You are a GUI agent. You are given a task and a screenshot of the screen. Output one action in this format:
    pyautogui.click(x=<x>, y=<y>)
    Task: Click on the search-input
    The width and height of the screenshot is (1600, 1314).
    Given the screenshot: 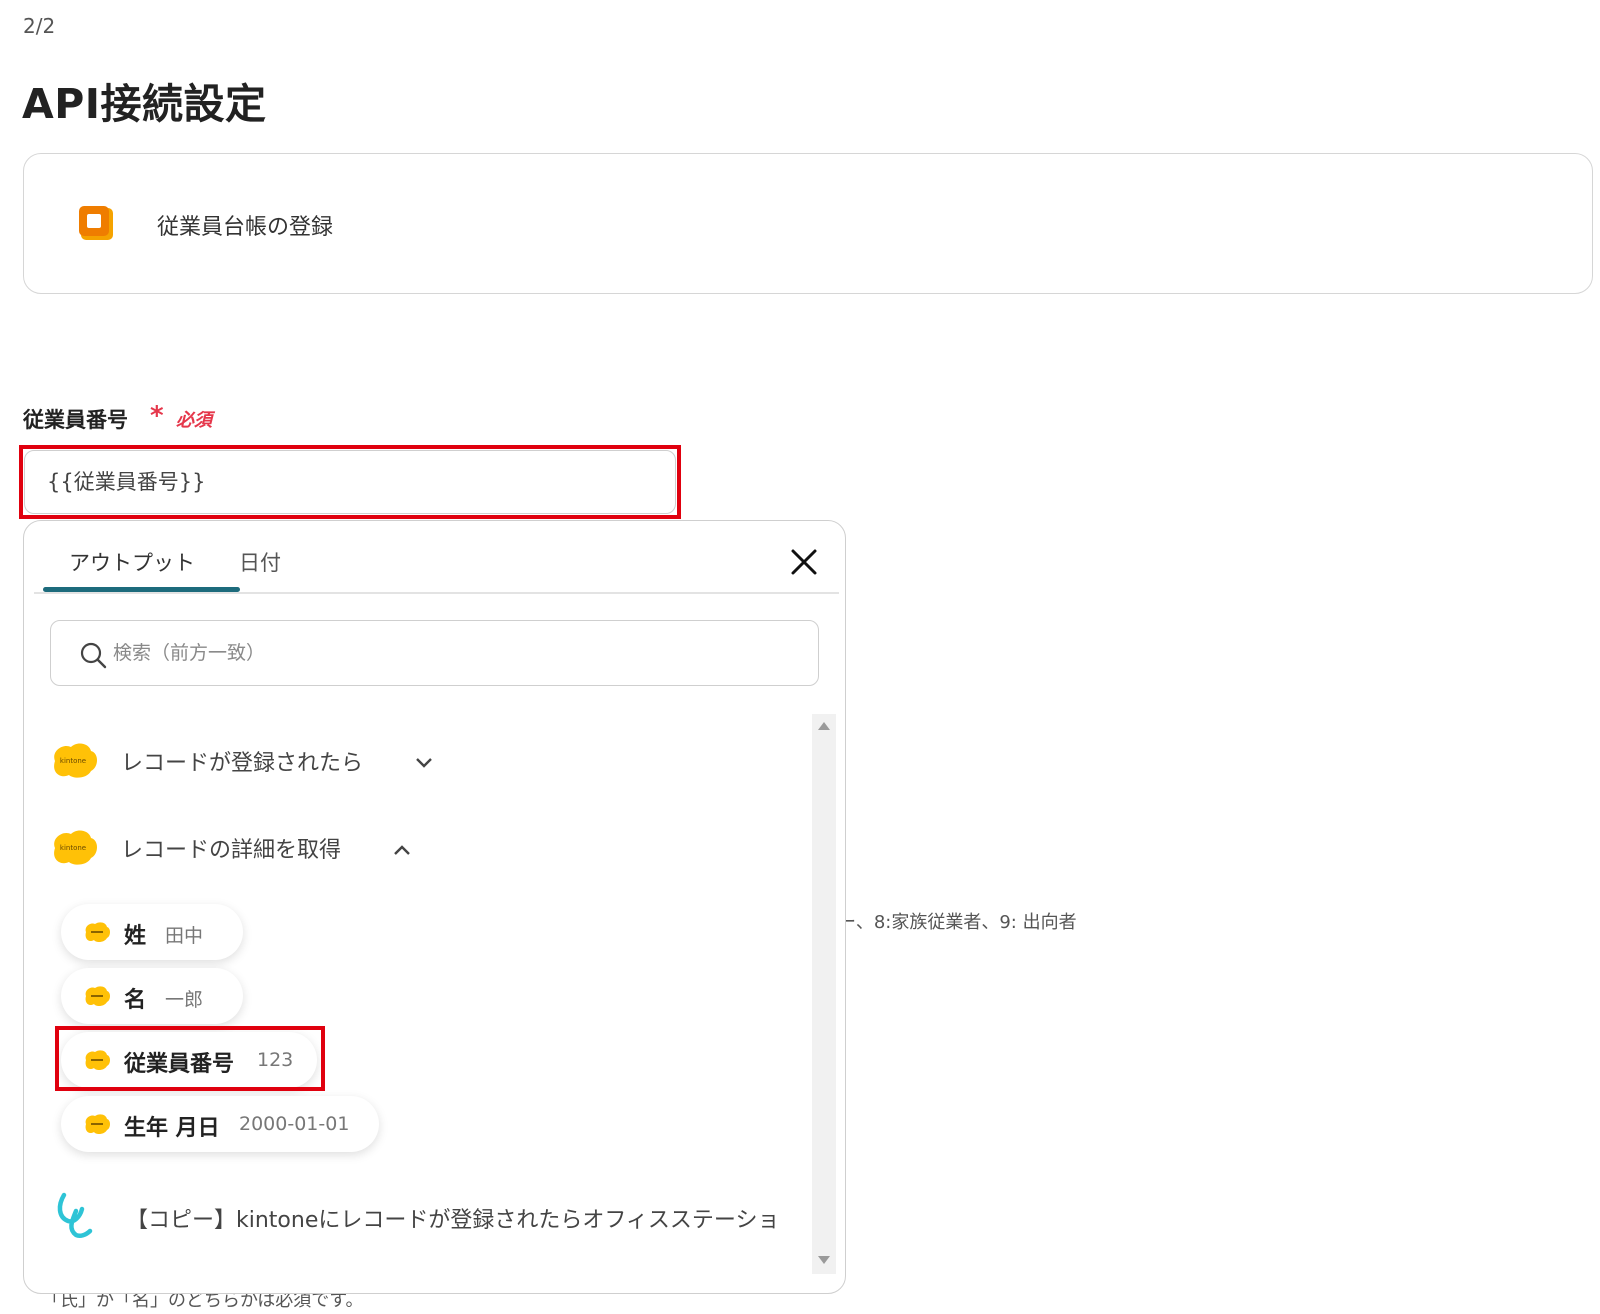 What is the action you would take?
    pyautogui.click(x=453, y=653)
    